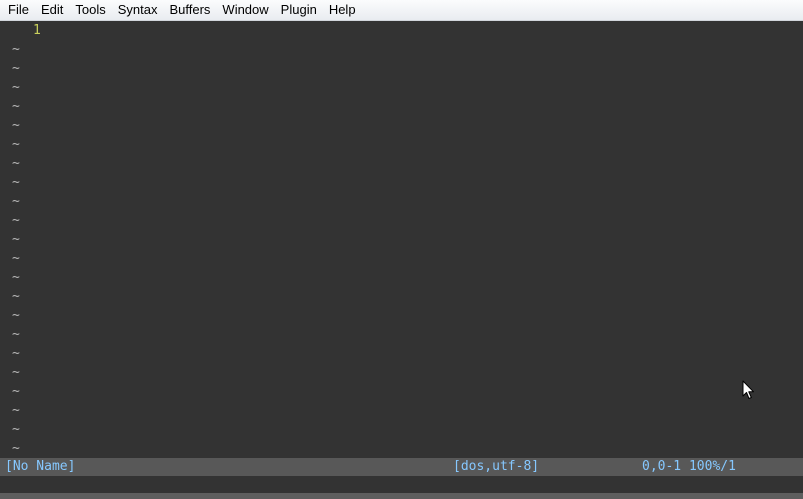  I want to click on mouse-pointer-icon, so click(748, 389).